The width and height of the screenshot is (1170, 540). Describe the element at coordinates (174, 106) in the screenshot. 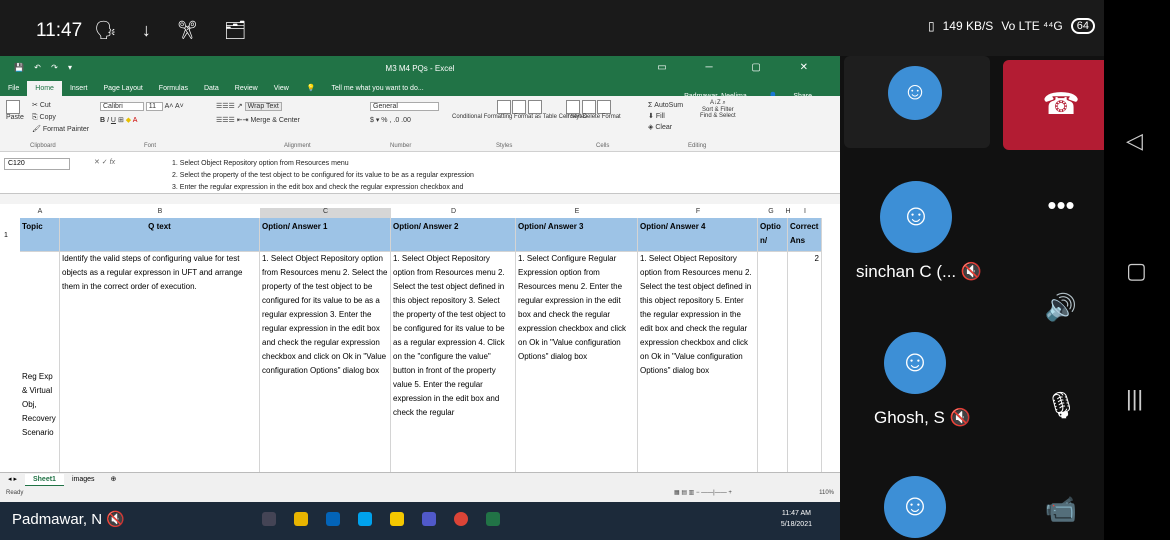

I see `grow-font-icon: A˄ A˅` at that location.